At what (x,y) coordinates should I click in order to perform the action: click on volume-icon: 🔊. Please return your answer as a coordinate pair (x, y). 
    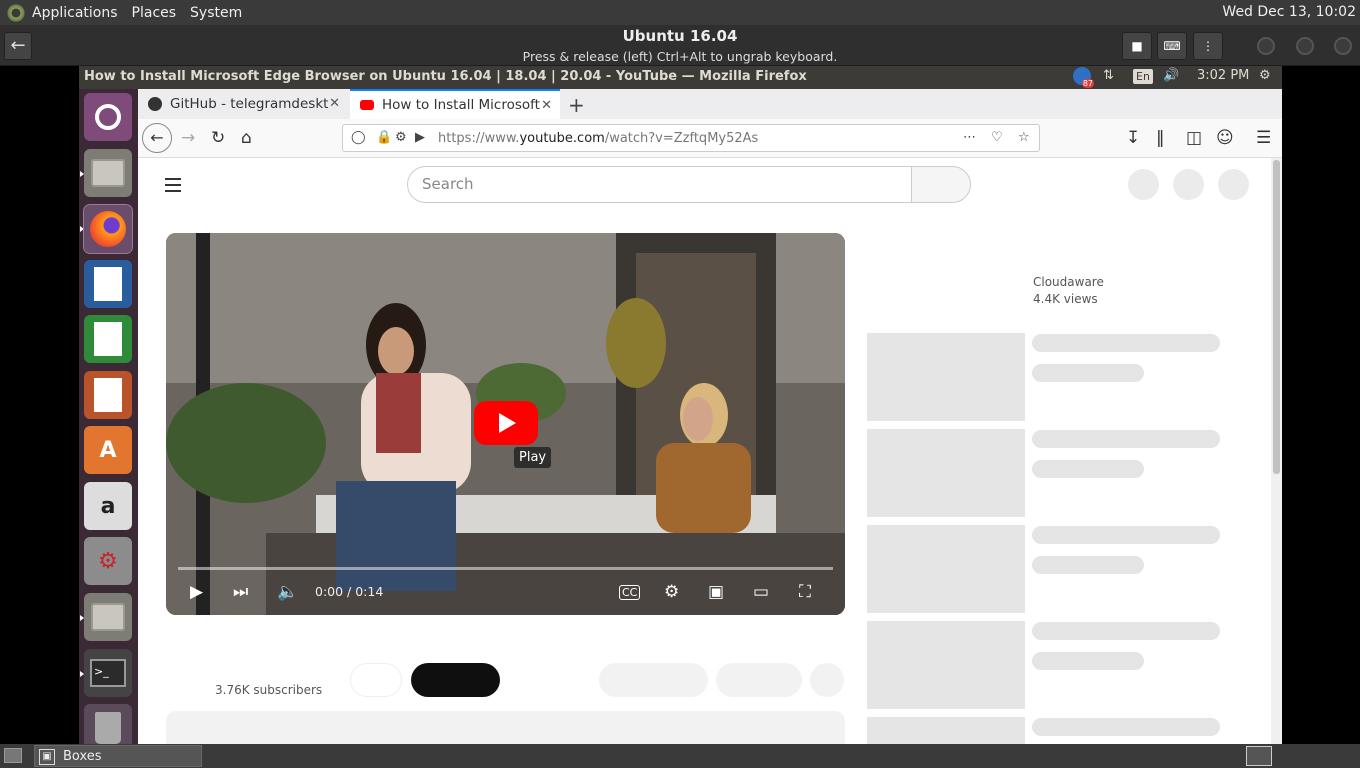
    Looking at the image, I should click on (1171, 75).